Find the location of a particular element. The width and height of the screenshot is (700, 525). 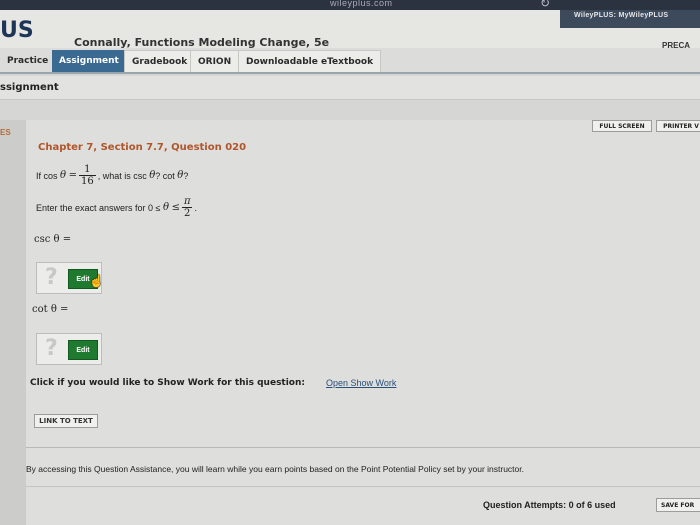

prompt-end: ? is located at coordinates (186, 175).